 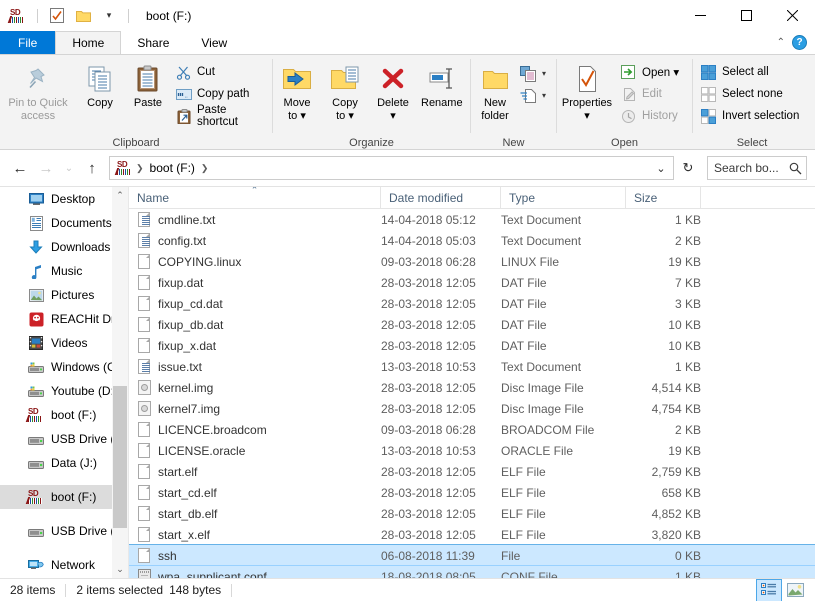 What do you see at coordinates (795, 590) in the screenshot?
I see `large-icons-view-button` at bounding box center [795, 590].